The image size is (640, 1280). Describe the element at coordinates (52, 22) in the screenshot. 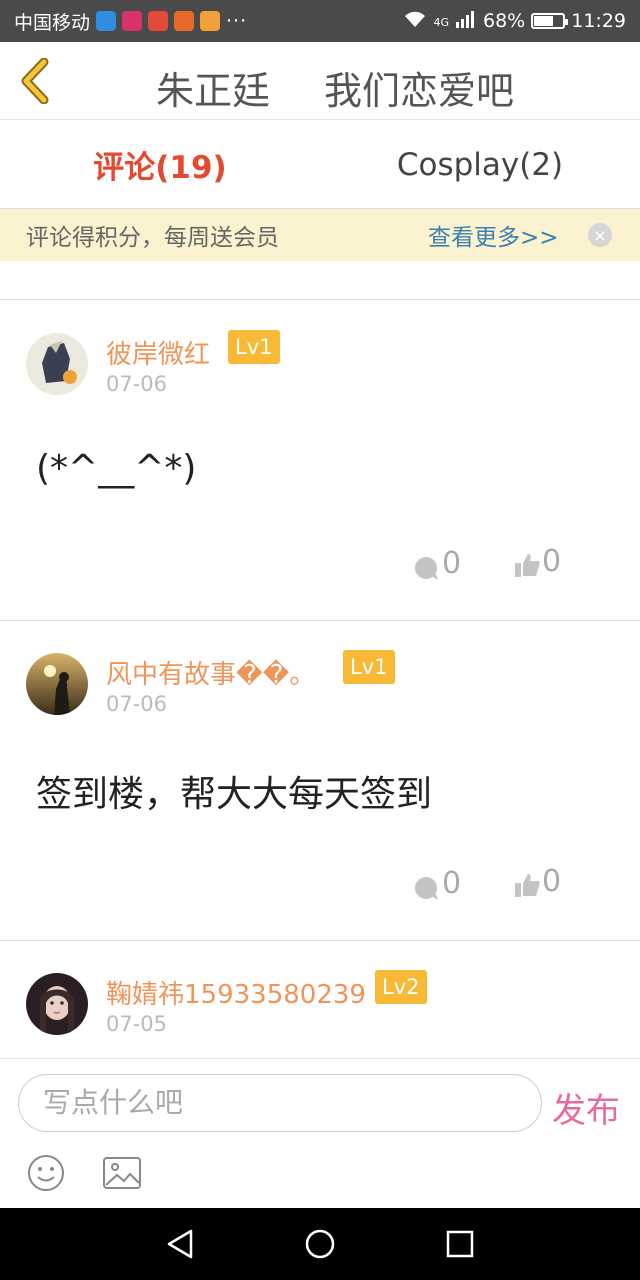

I see `carrier-label: 中国移动` at that location.